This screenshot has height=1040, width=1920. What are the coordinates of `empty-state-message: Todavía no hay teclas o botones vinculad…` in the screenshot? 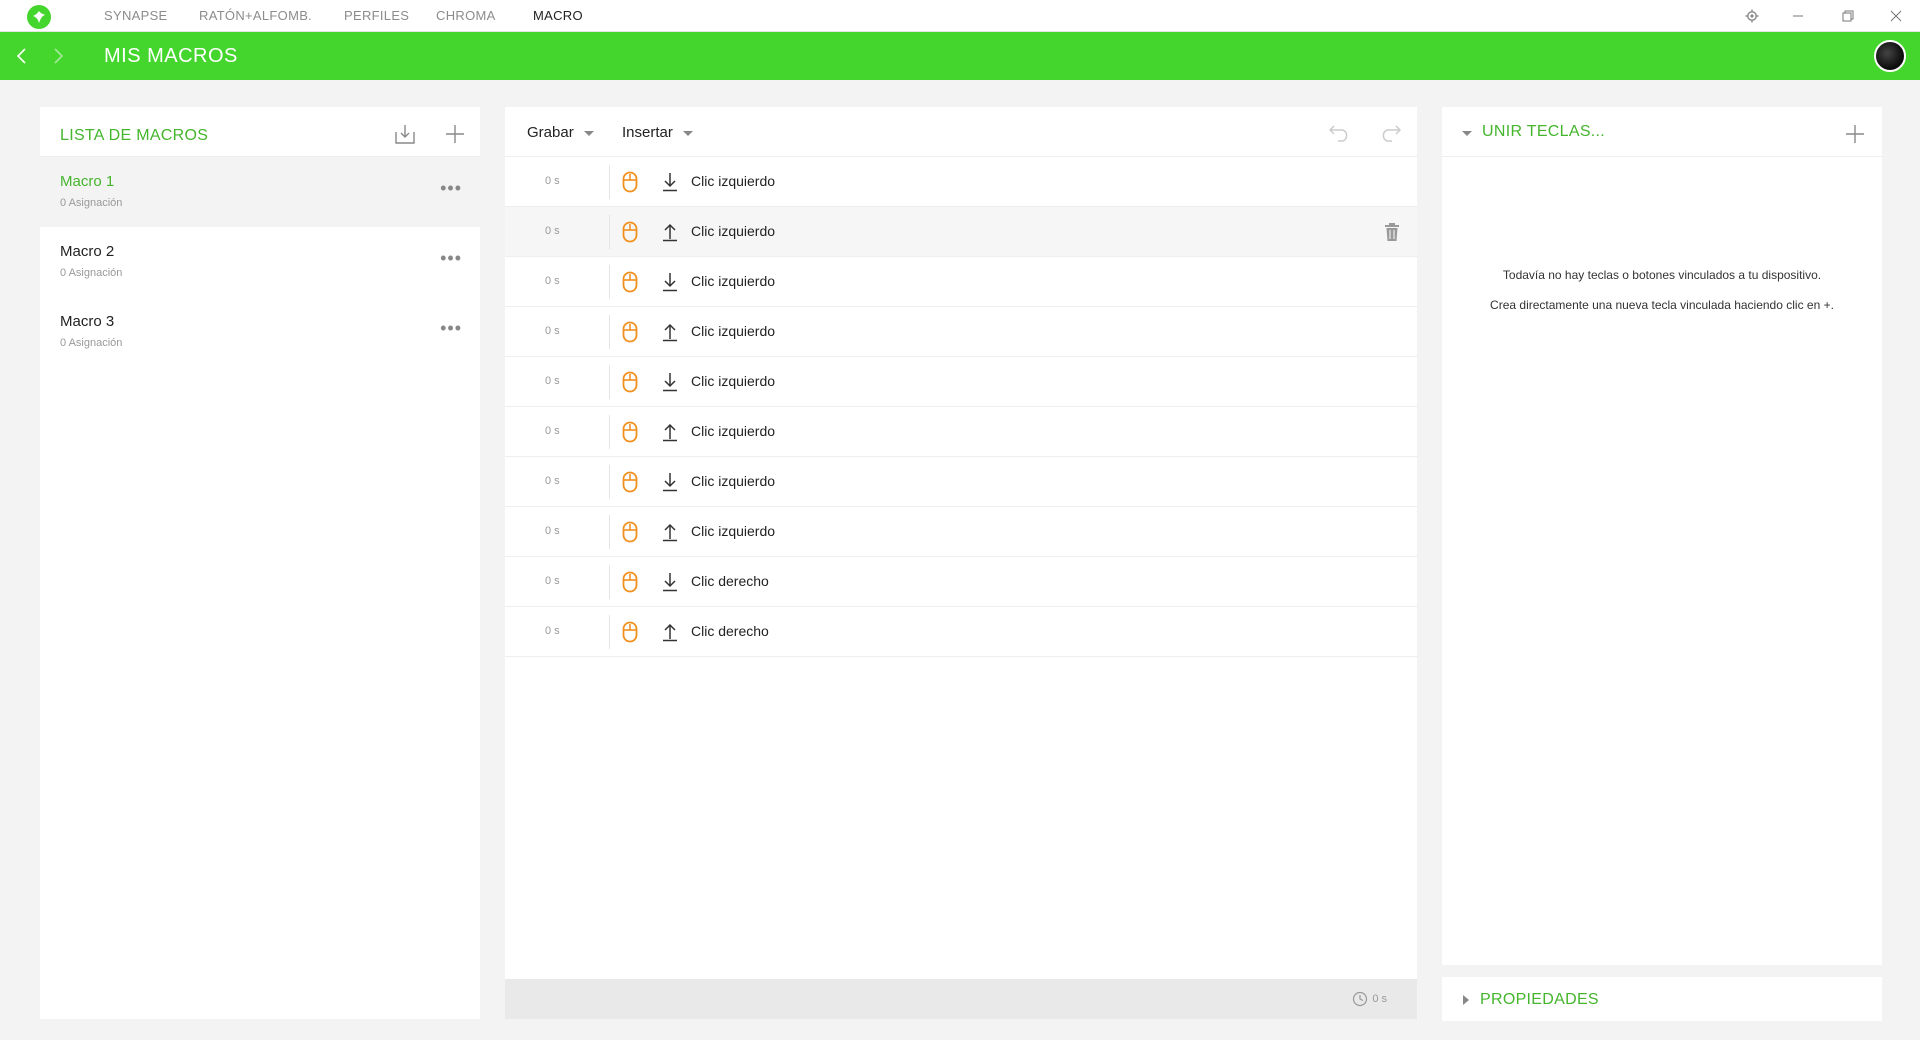 It's located at (1662, 290).